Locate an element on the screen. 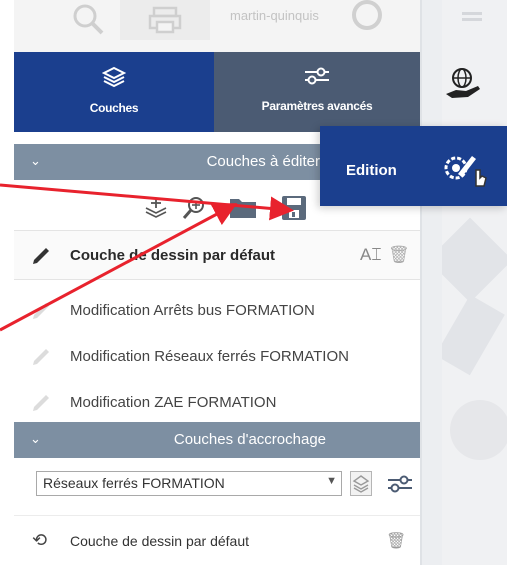 Image resolution: width=507 pixels, height=565 pixels. layer-row: Modification ZAE FORMATION is located at coordinates (217, 403).